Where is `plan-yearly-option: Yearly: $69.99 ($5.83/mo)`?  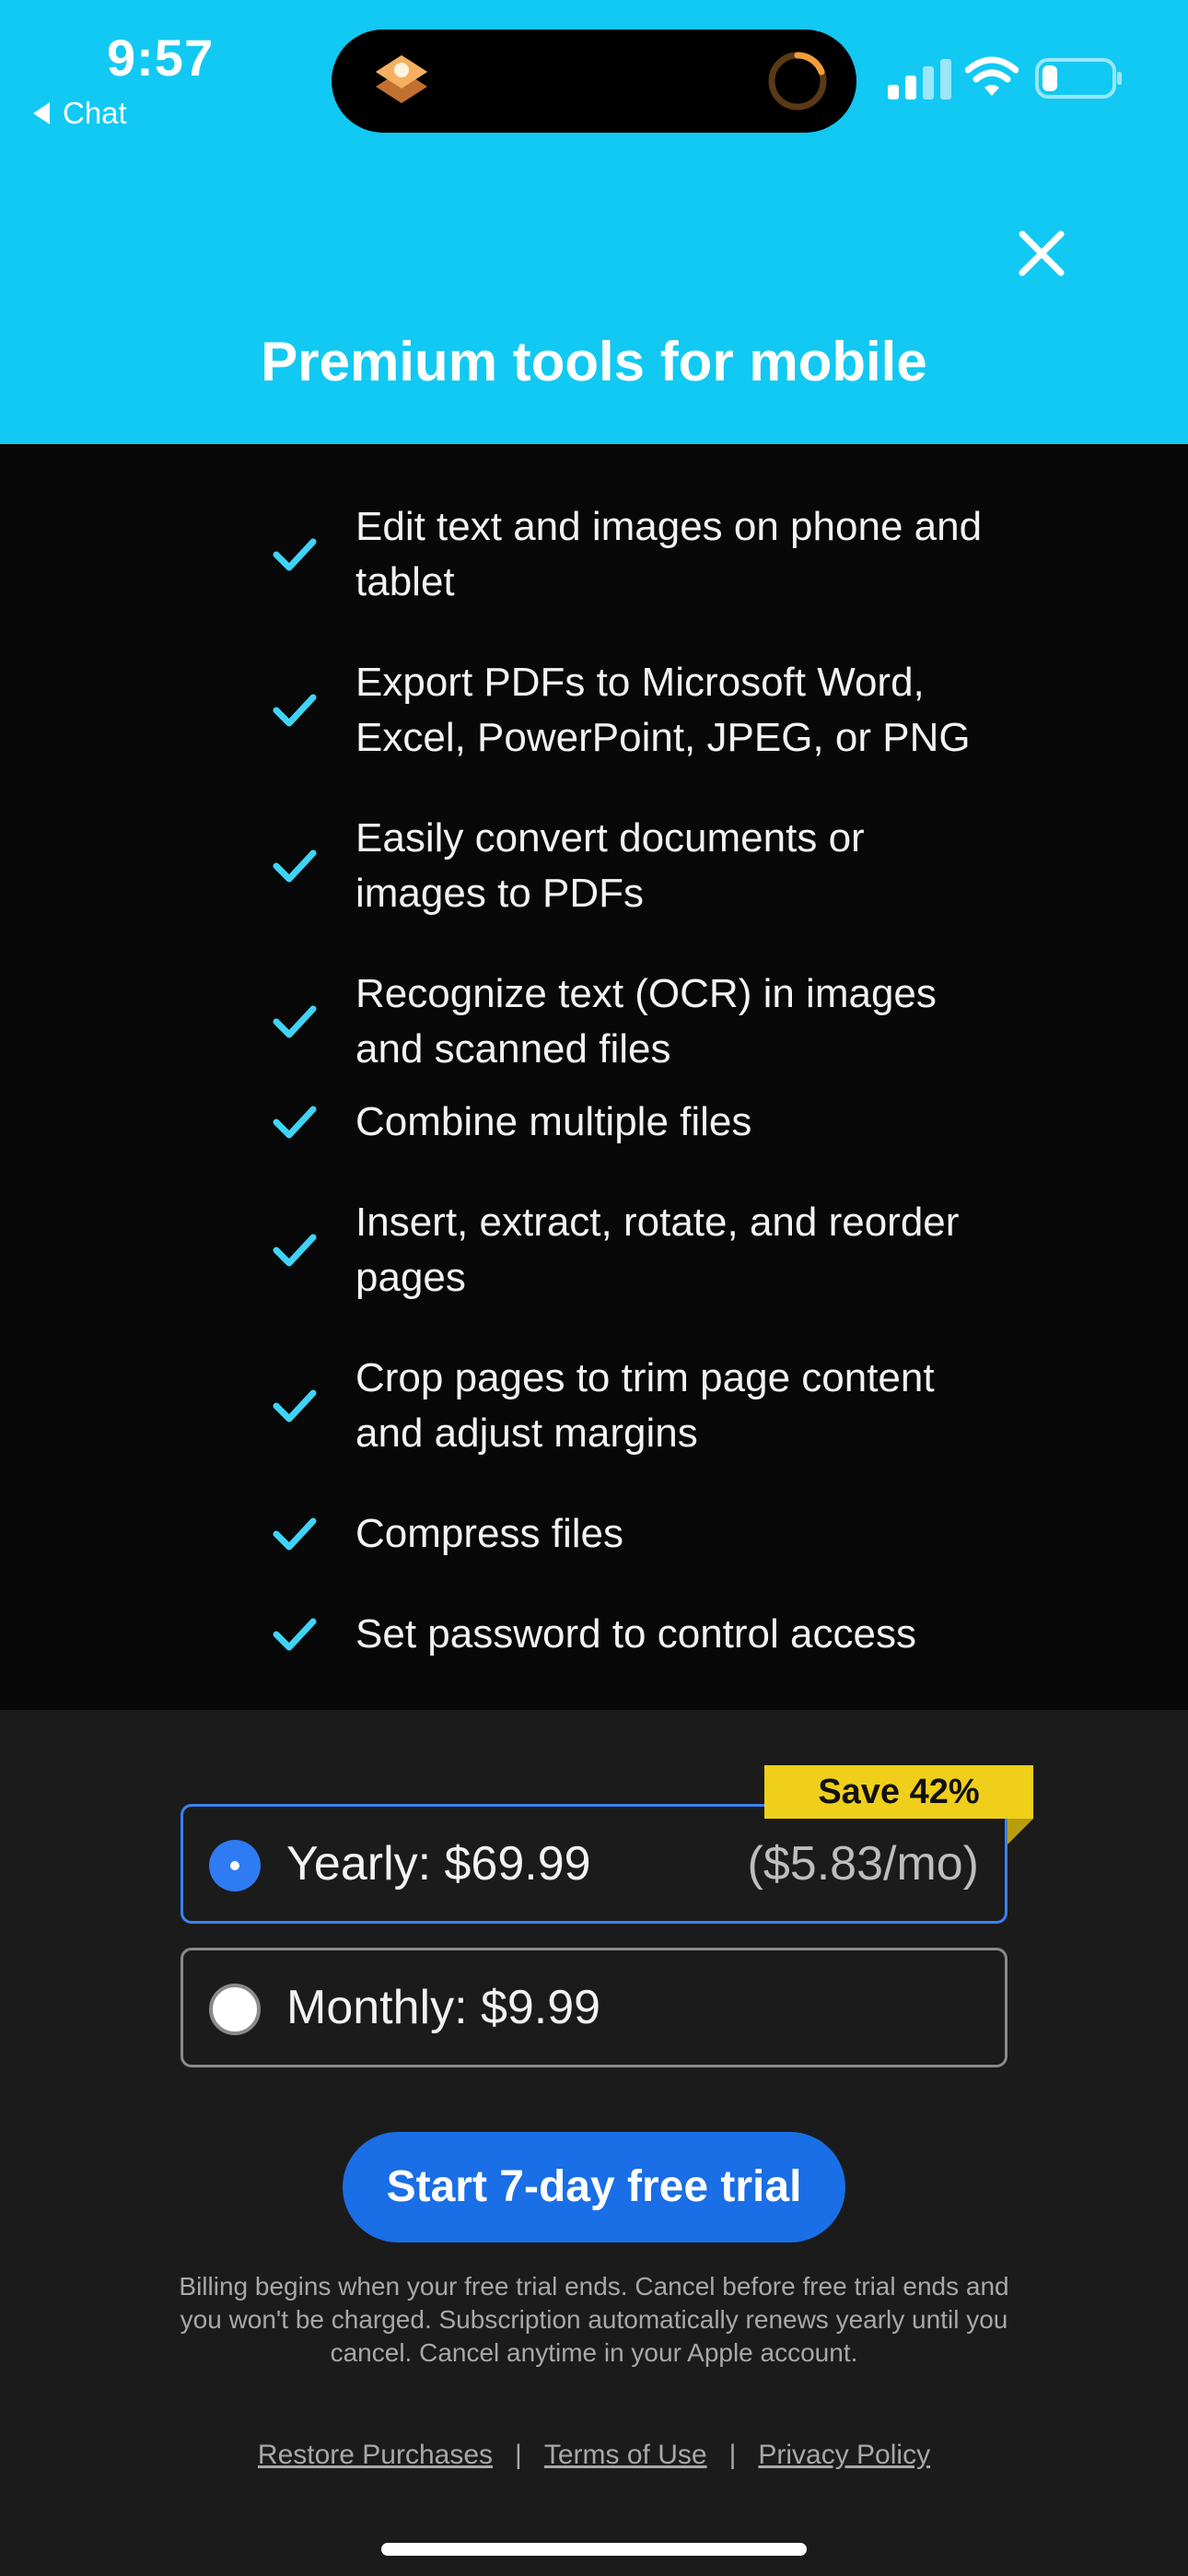 plan-yearly-option: Yearly: $69.99 ($5.83/mo) is located at coordinates (594, 1864).